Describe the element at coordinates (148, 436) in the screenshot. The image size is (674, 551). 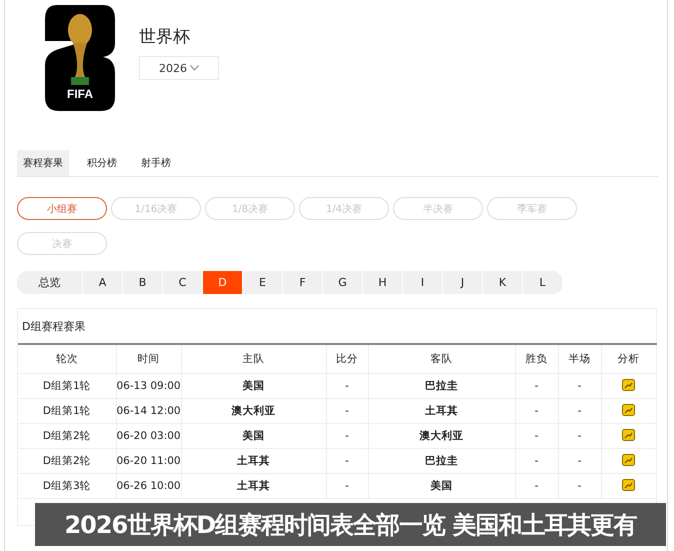
I see `table-cell: 06-20 03:00` at that location.